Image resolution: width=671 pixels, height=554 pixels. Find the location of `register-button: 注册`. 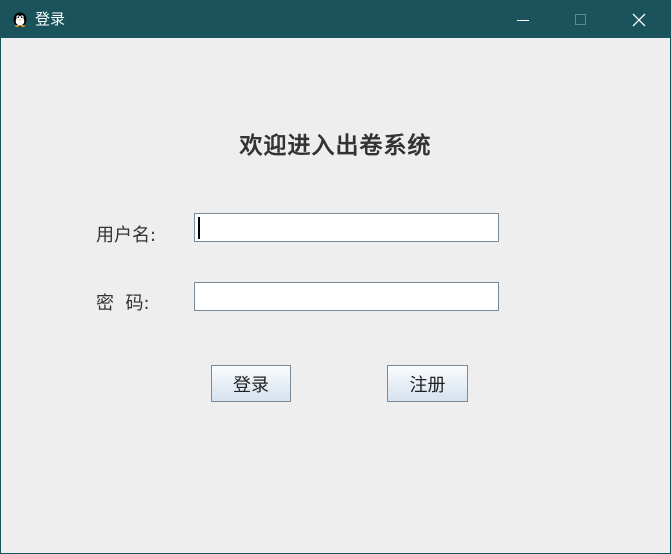

register-button: 注册 is located at coordinates (427, 383).